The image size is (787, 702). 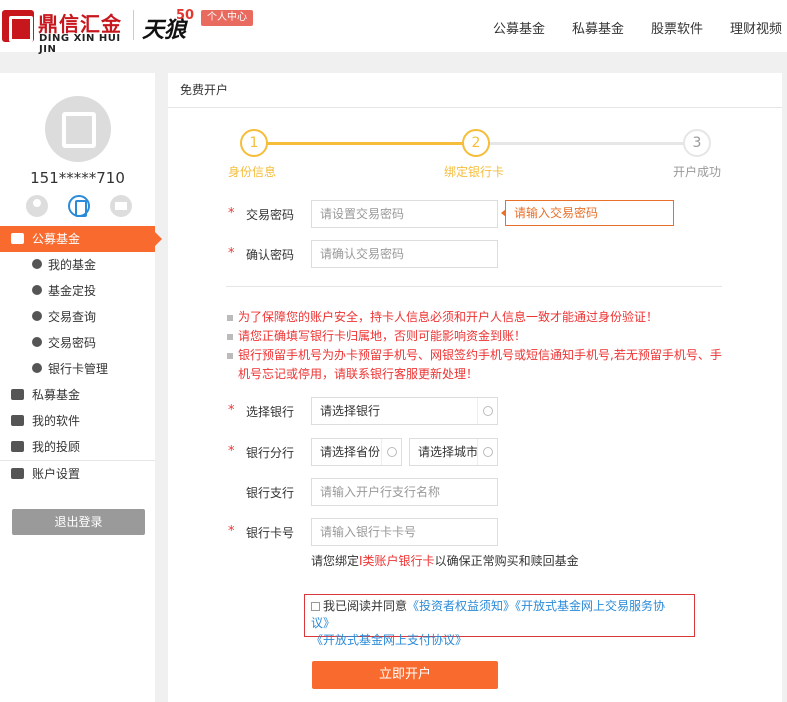 I want to click on province-select-value: 请选择省份, so click(x=350, y=452).